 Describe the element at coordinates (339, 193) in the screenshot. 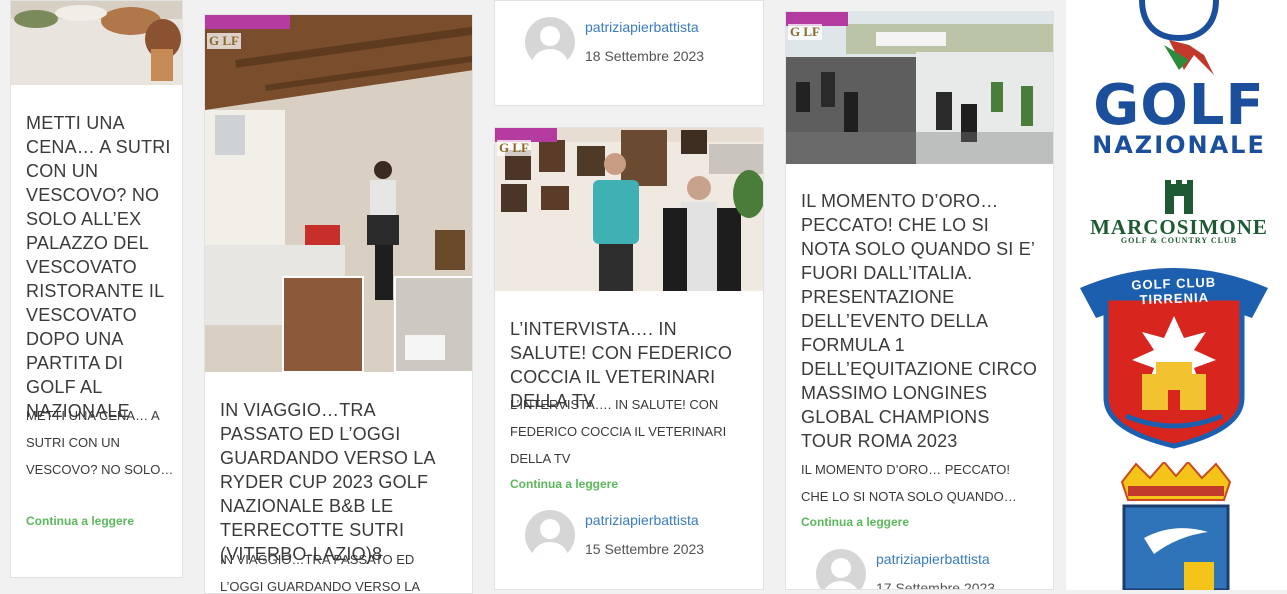

I see `post-thumbnail-bnb` at that location.